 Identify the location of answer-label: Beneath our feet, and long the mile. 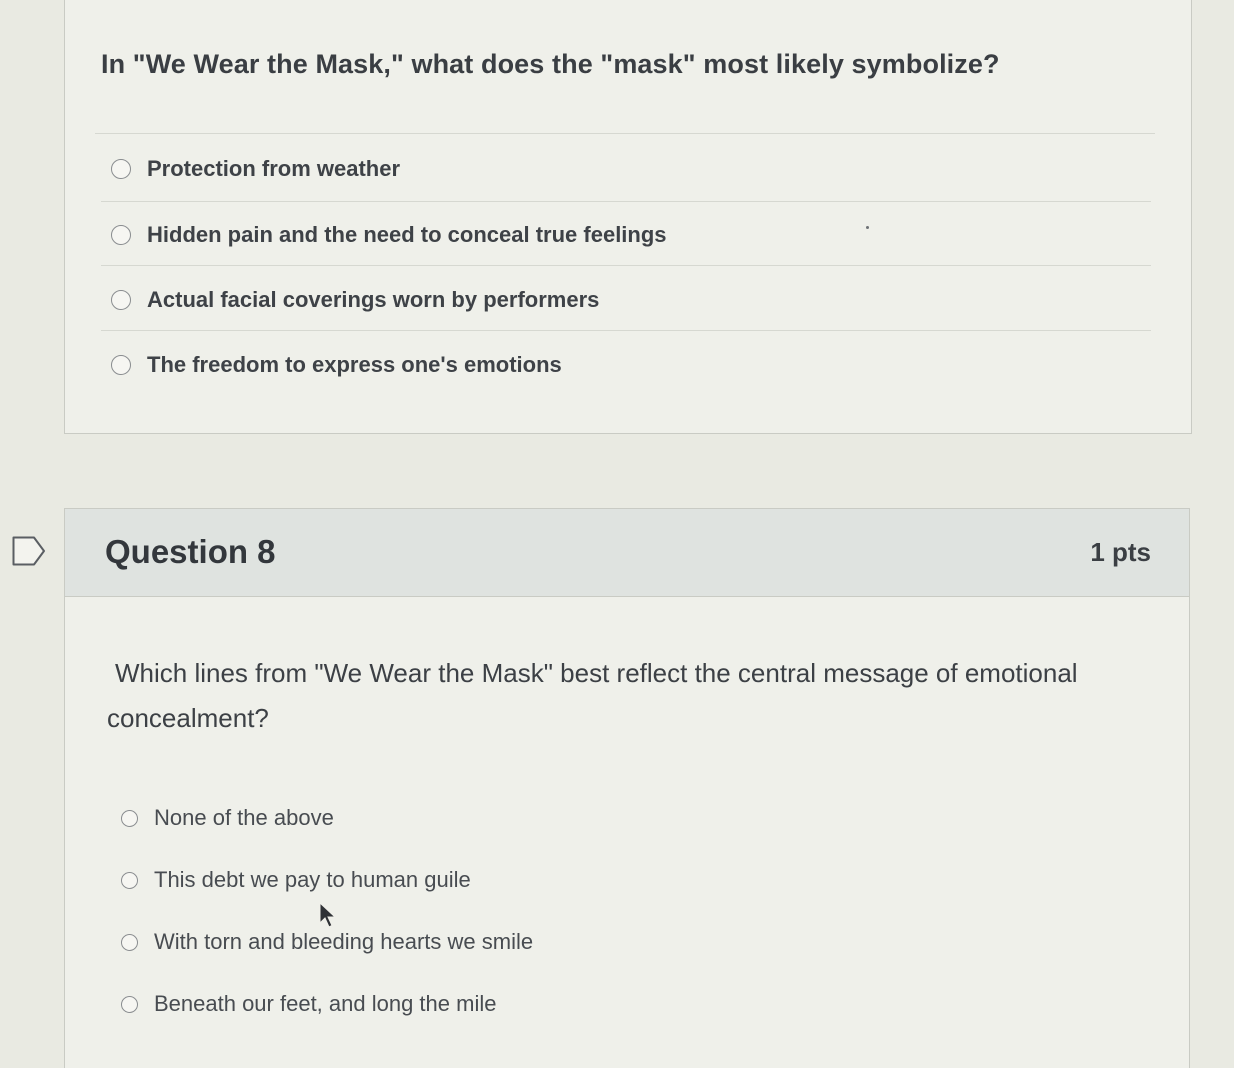
(325, 1003).